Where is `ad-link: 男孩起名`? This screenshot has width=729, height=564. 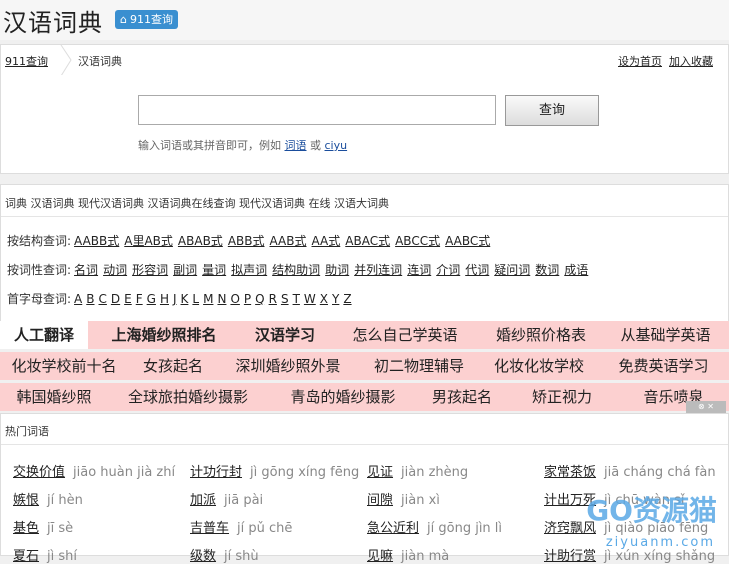 ad-link: 男孩起名 is located at coordinates (463, 397).